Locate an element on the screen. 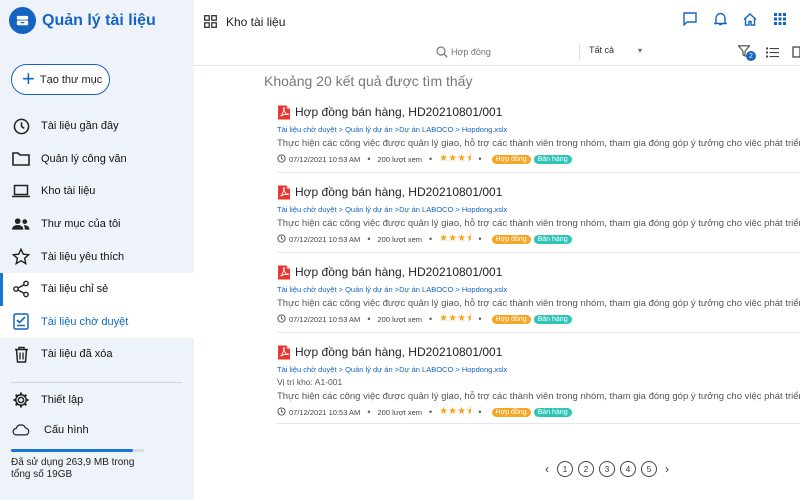 This screenshot has width=800, height=500. scope-select: Tất cả ▾ is located at coordinates (619, 50).